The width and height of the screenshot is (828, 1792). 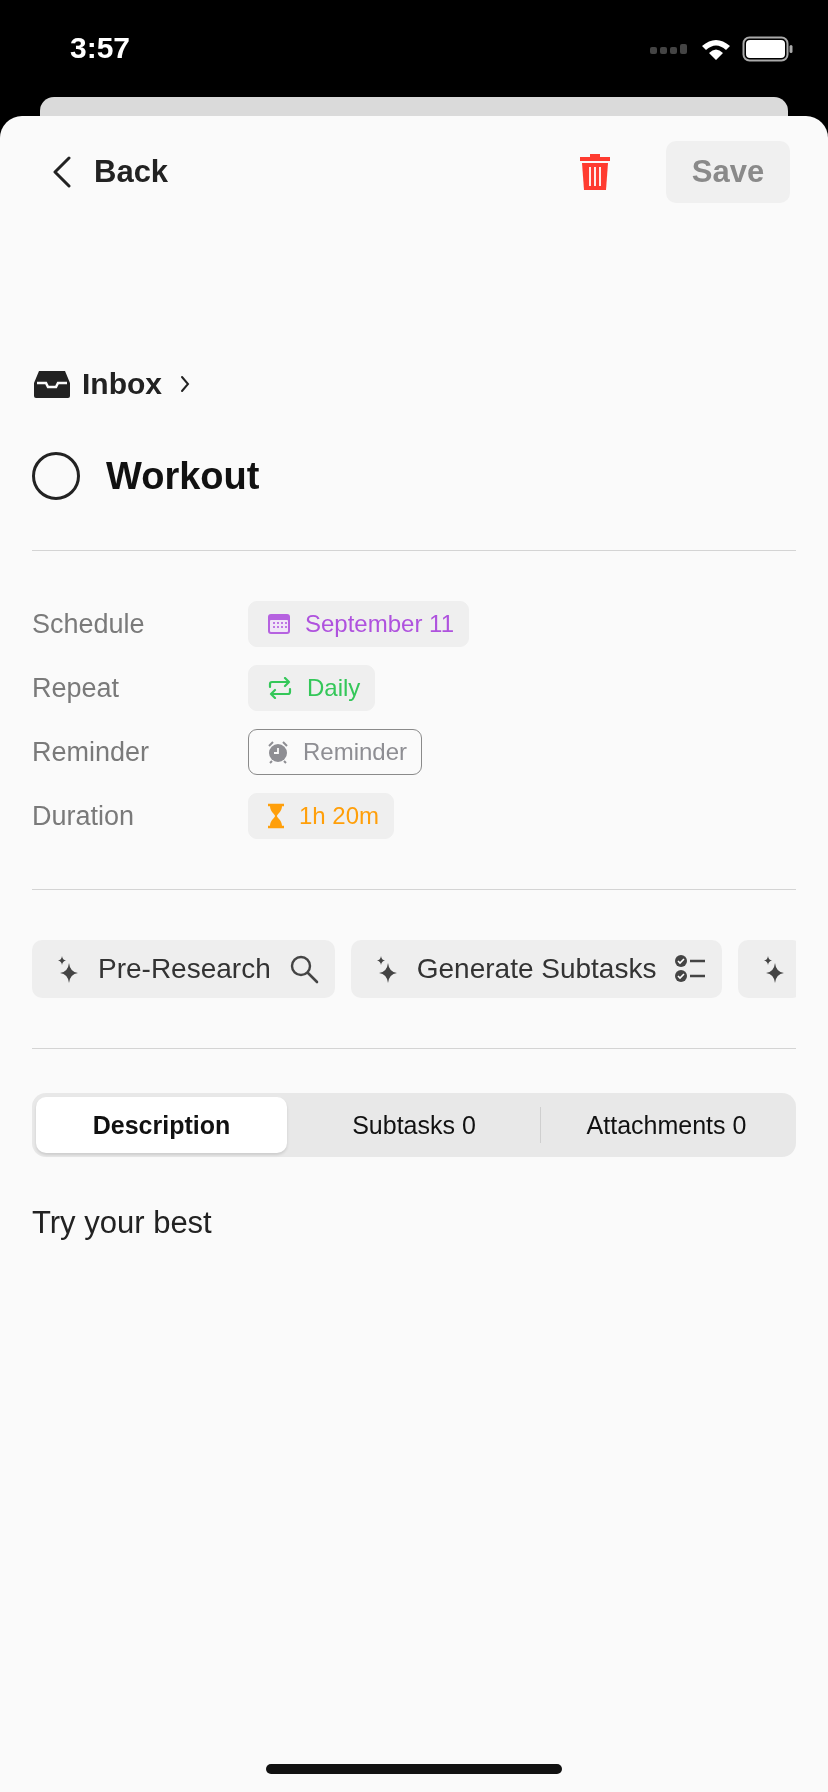 I want to click on ai-action-chip: Generate Subtasks, so click(x=536, y=969).